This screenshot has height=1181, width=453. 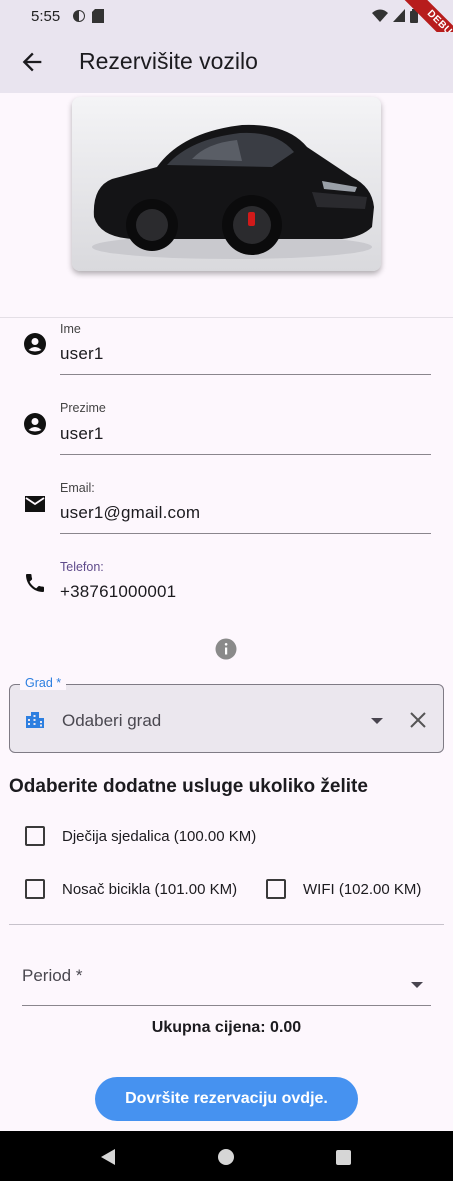 What do you see at coordinates (226, 592) in the screenshot?
I see `phone-field: Telefon: +38761000001` at bounding box center [226, 592].